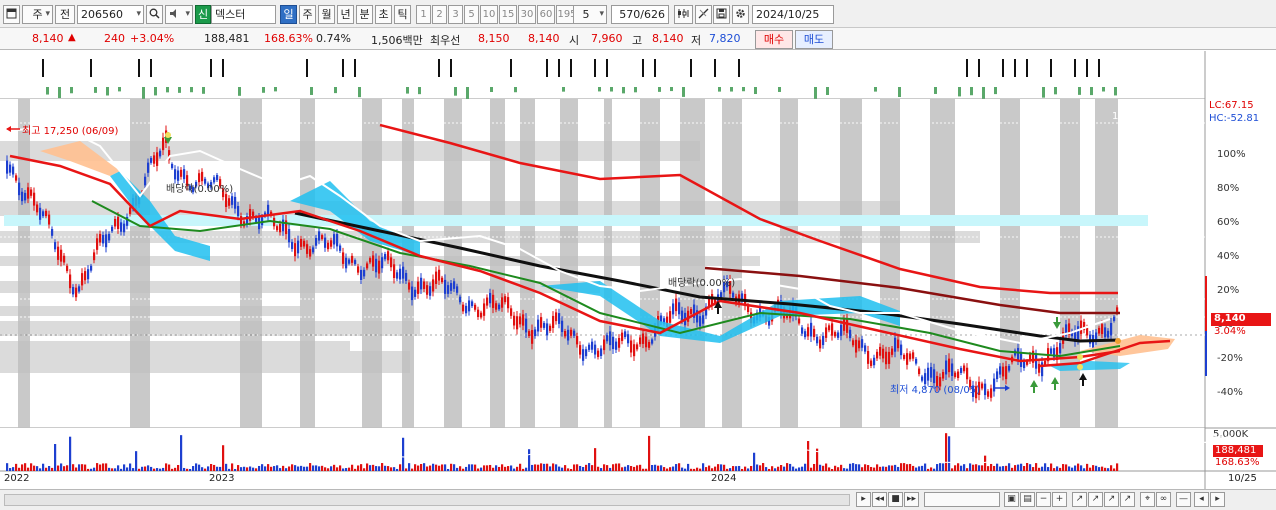  I want to click on stop-icon: ■, so click(895, 499).